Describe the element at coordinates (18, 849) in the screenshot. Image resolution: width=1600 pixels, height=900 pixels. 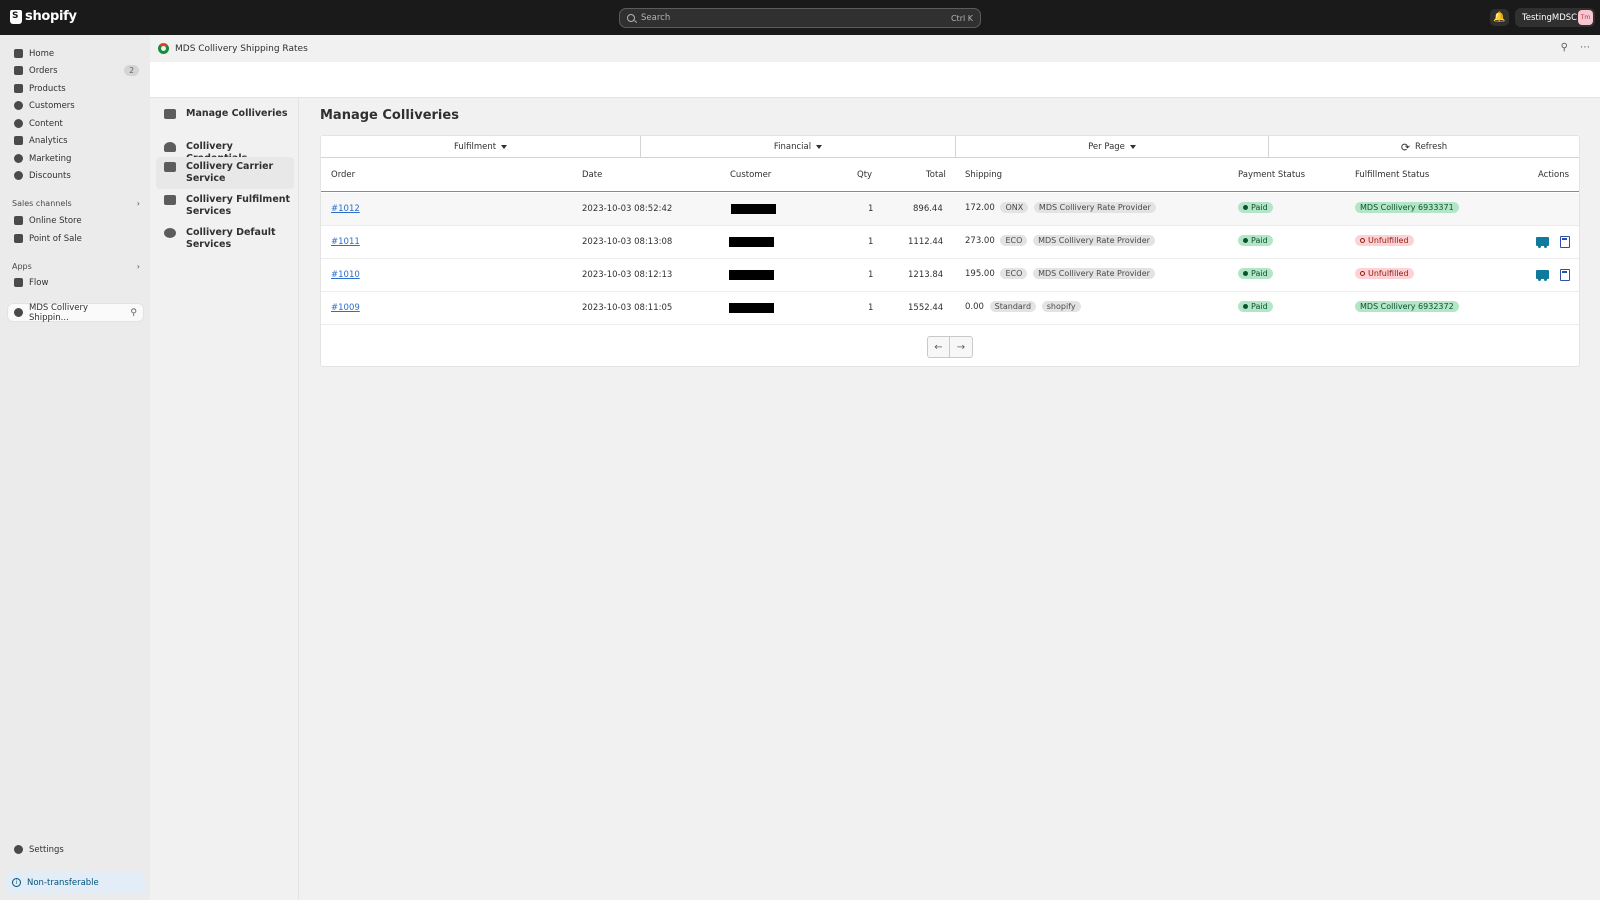
I see `gear-icon` at that location.